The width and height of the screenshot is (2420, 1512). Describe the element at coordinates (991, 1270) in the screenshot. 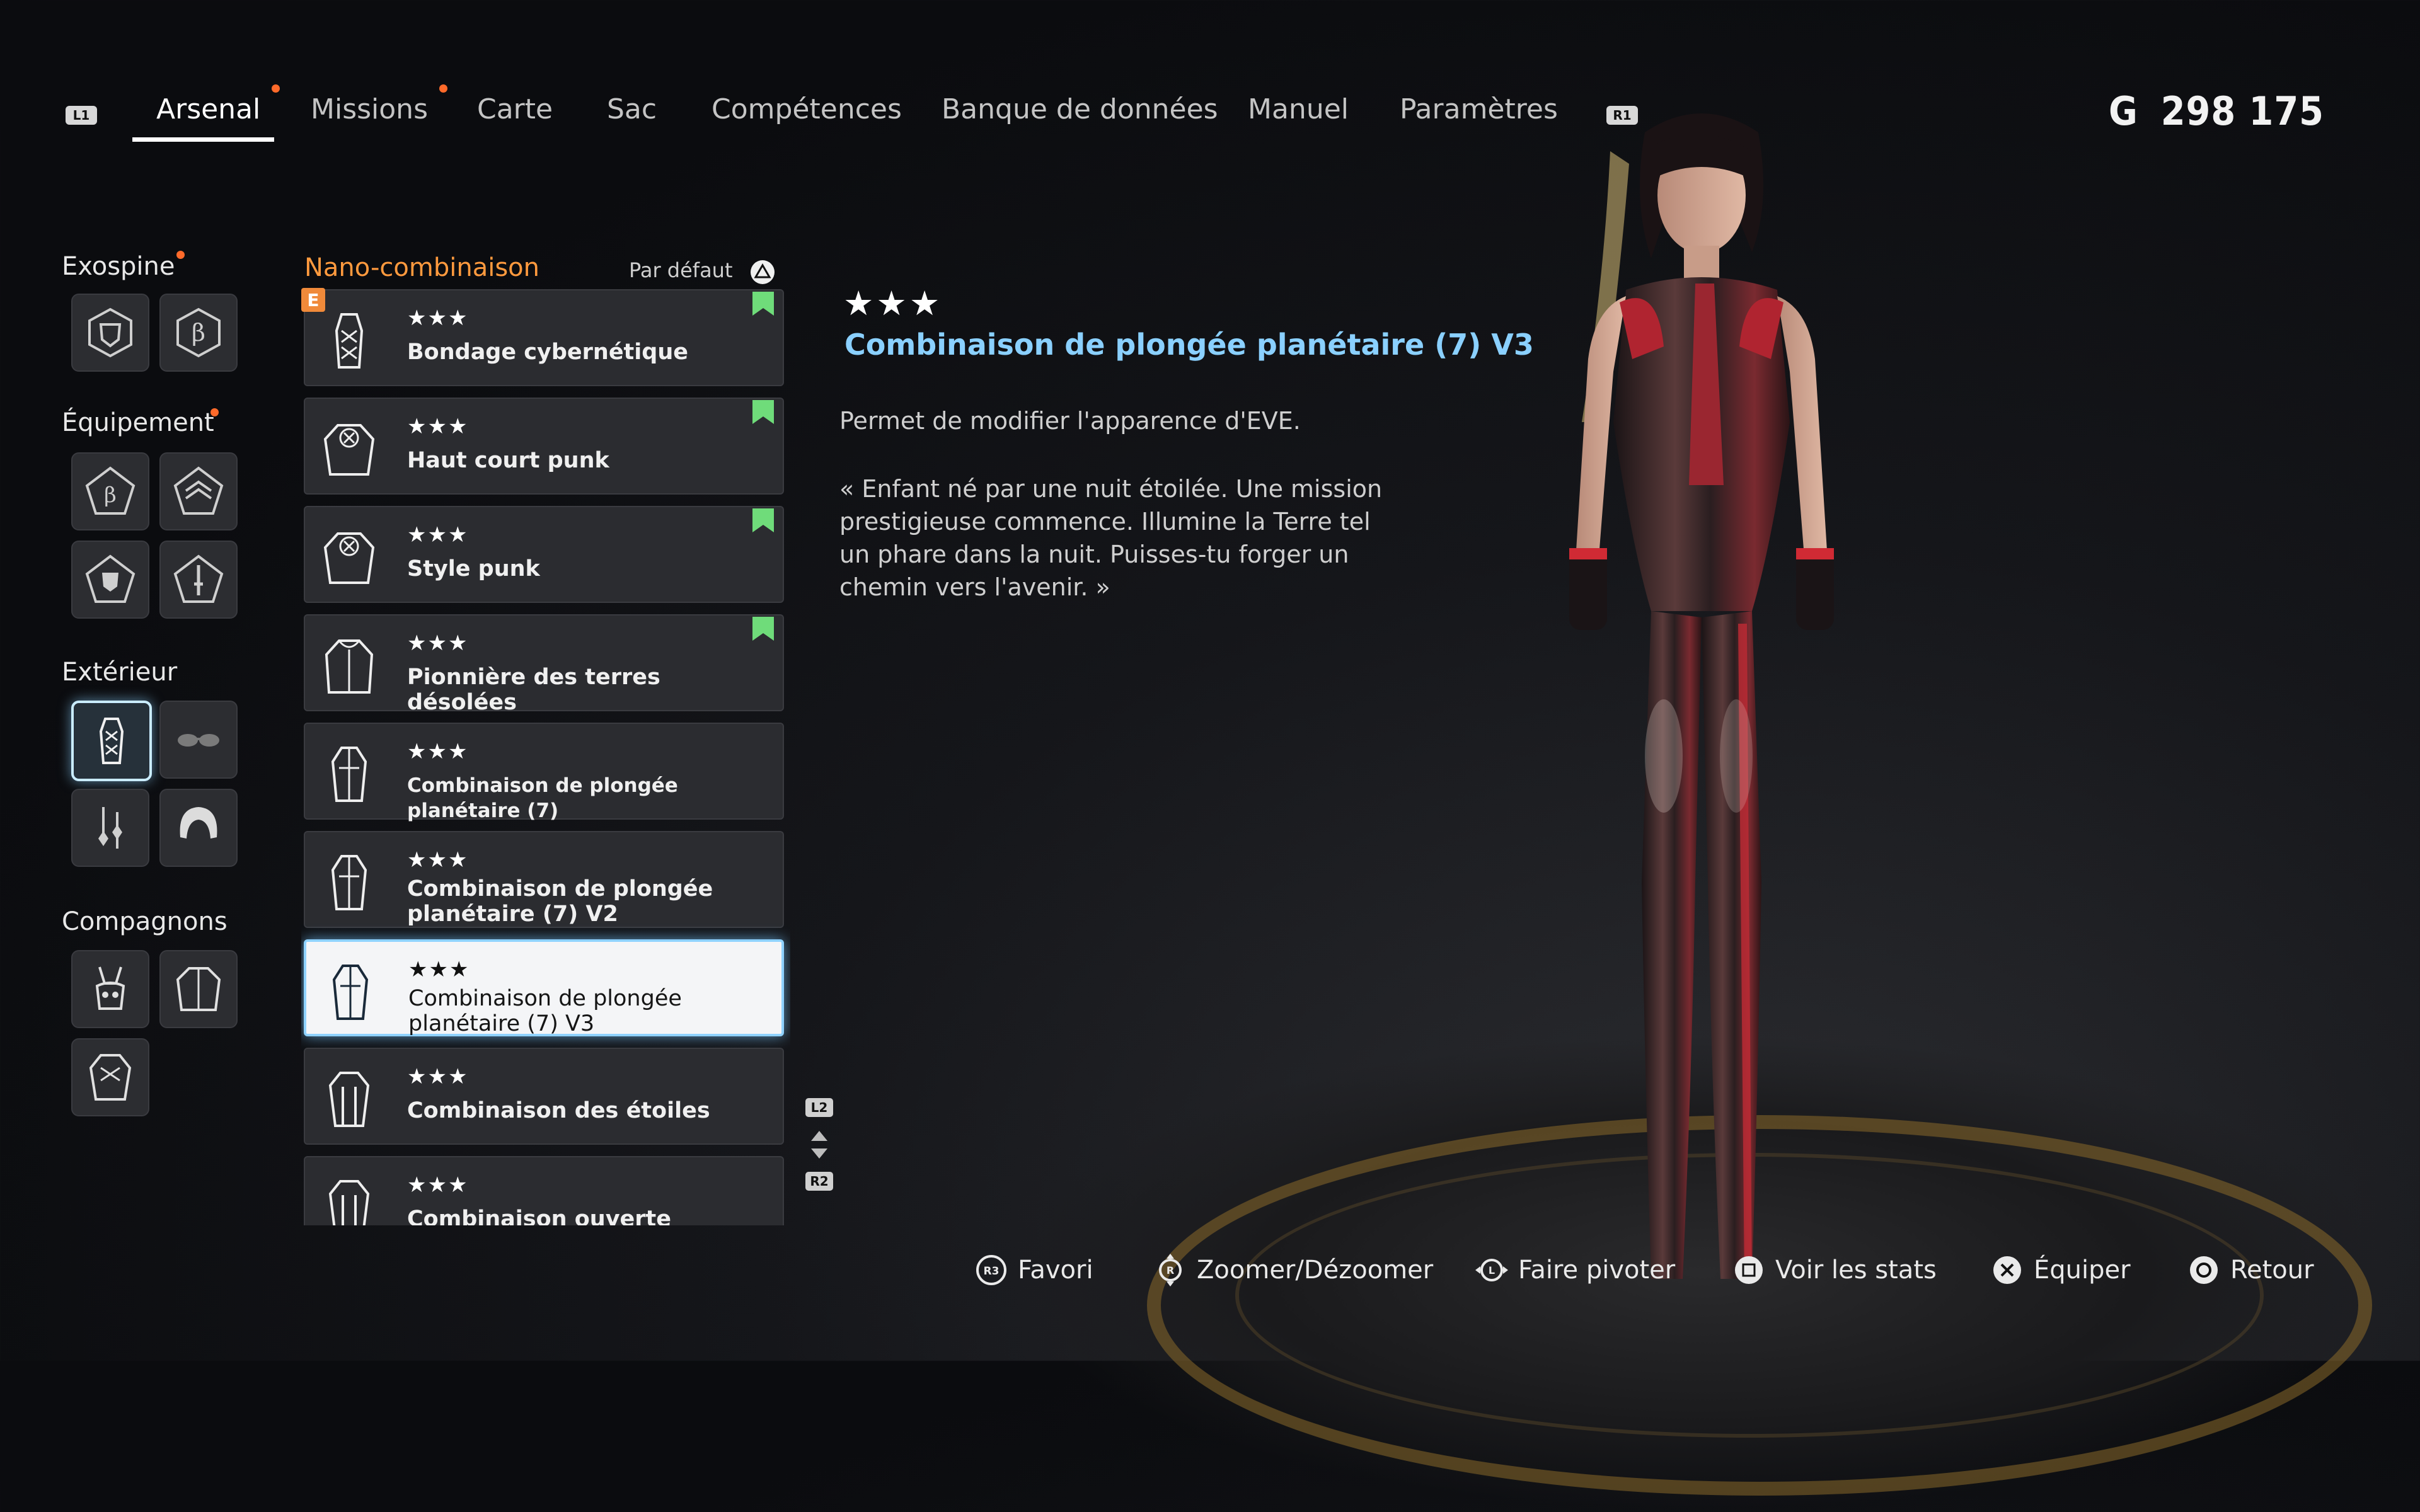

I see `r3-button-icon: R3` at that location.